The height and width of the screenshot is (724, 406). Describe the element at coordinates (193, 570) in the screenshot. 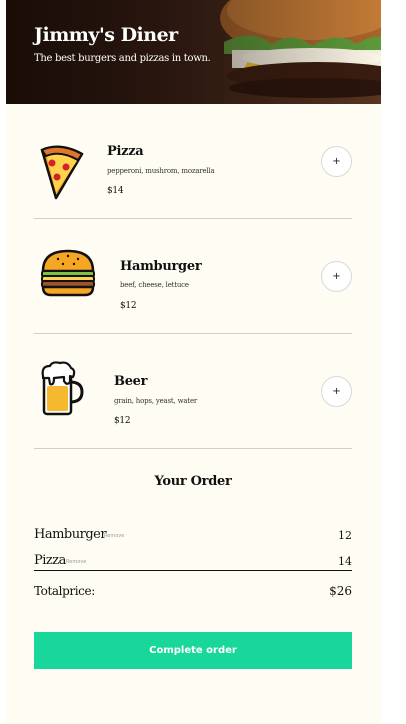

I see `total-divider` at that location.